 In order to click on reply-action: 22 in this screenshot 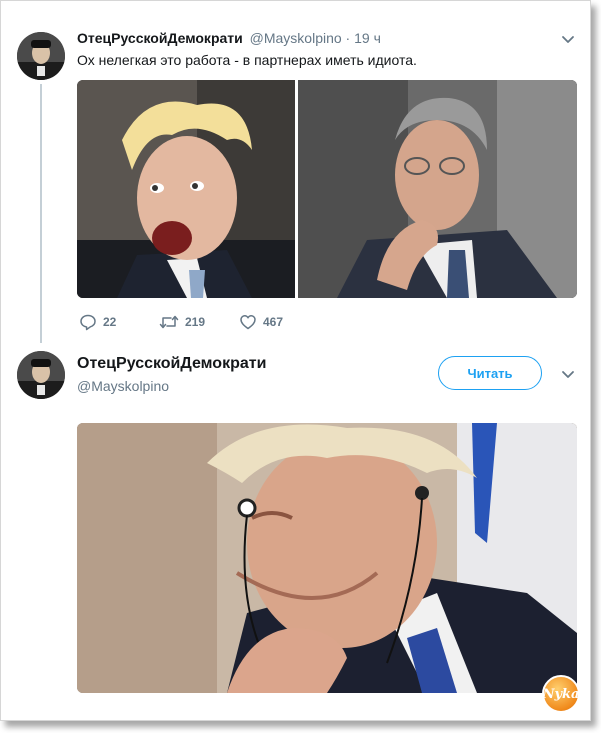, I will do `click(97, 322)`.